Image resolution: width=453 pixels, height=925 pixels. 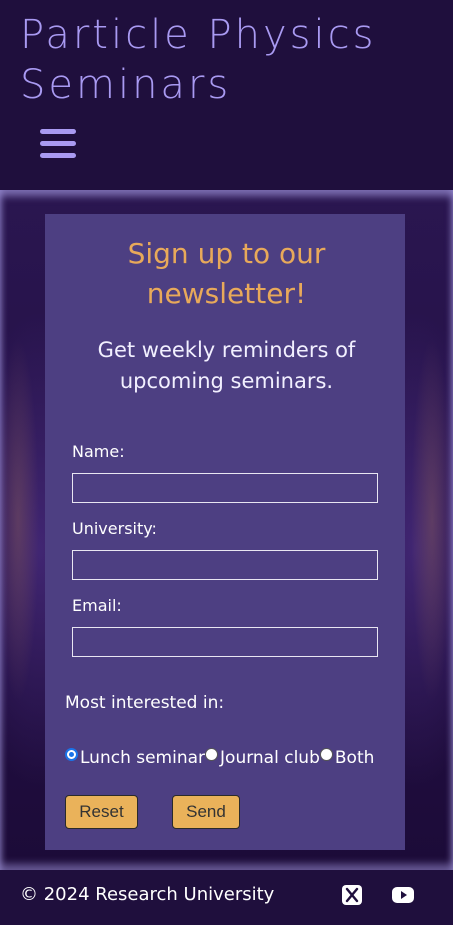 I want to click on newsletter-title: Sign up to our newsletter!, so click(x=226, y=274).